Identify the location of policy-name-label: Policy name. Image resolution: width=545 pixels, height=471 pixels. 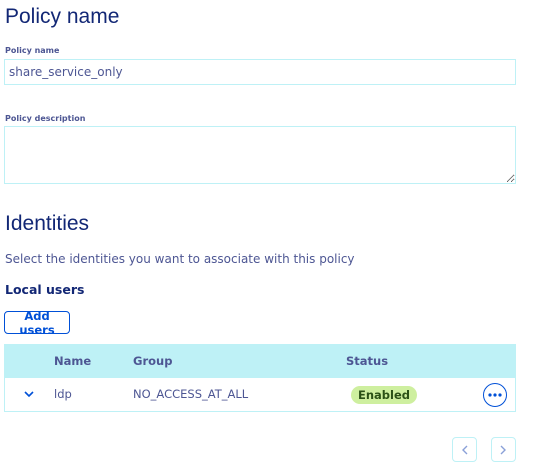
(32, 50).